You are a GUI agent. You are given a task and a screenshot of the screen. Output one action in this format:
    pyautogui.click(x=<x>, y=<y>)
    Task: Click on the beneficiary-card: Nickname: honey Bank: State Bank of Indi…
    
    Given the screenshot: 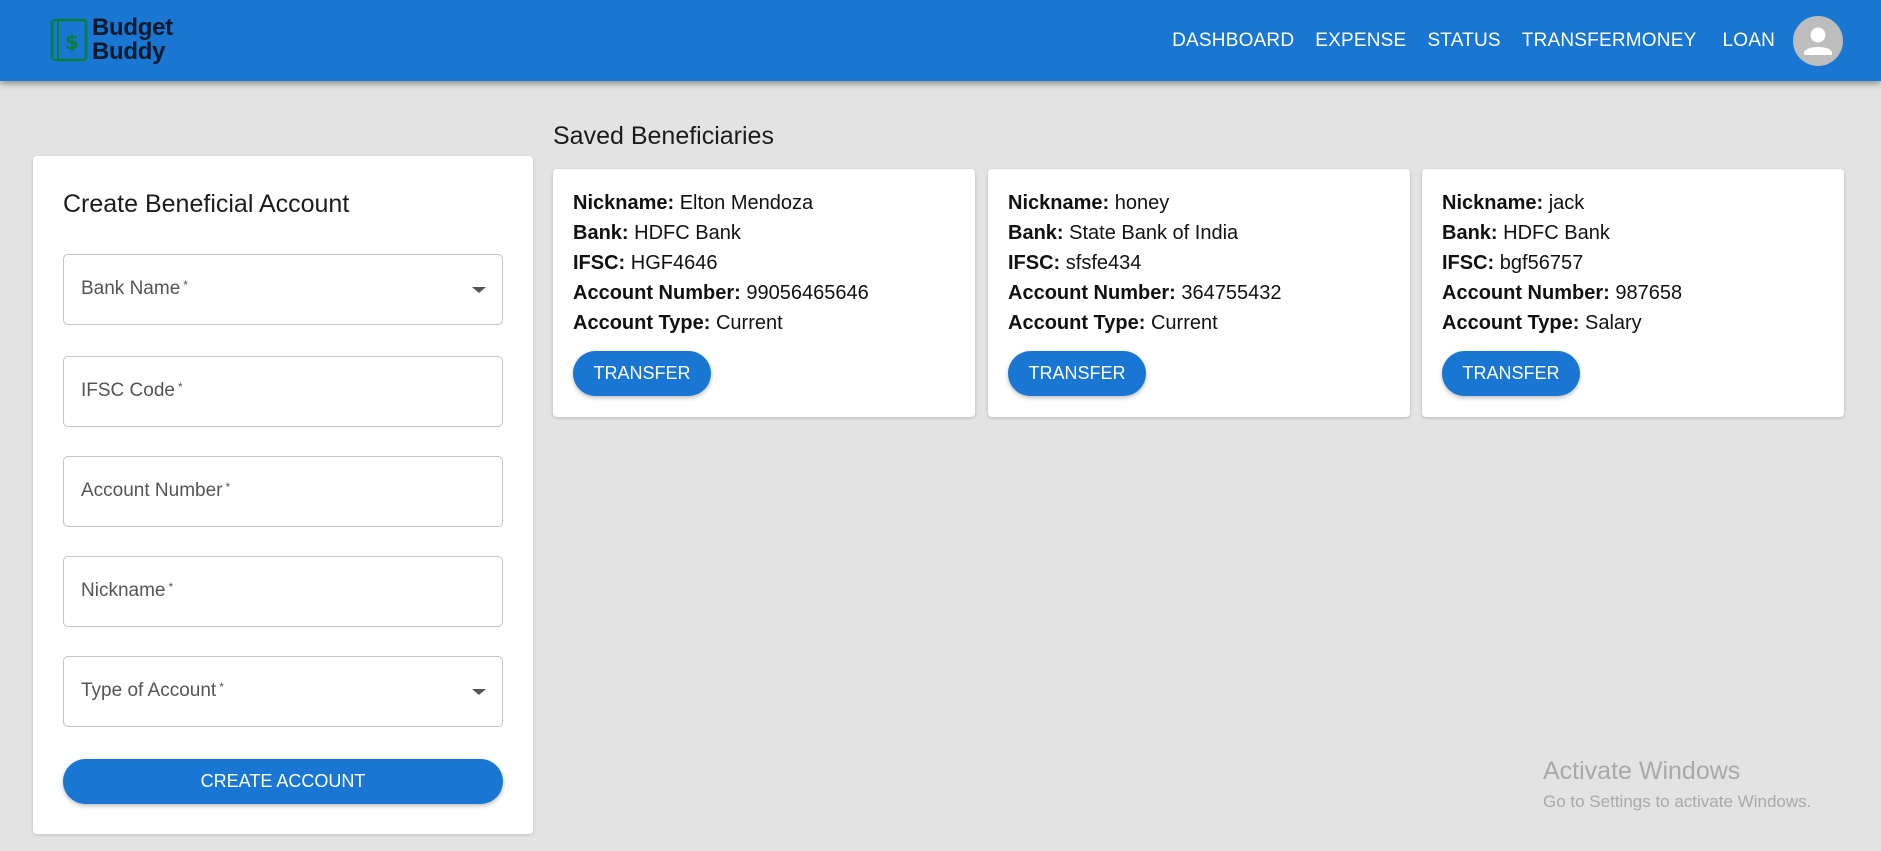 What is the action you would take?
    pyautogui.click(x=1199, y=293)
    